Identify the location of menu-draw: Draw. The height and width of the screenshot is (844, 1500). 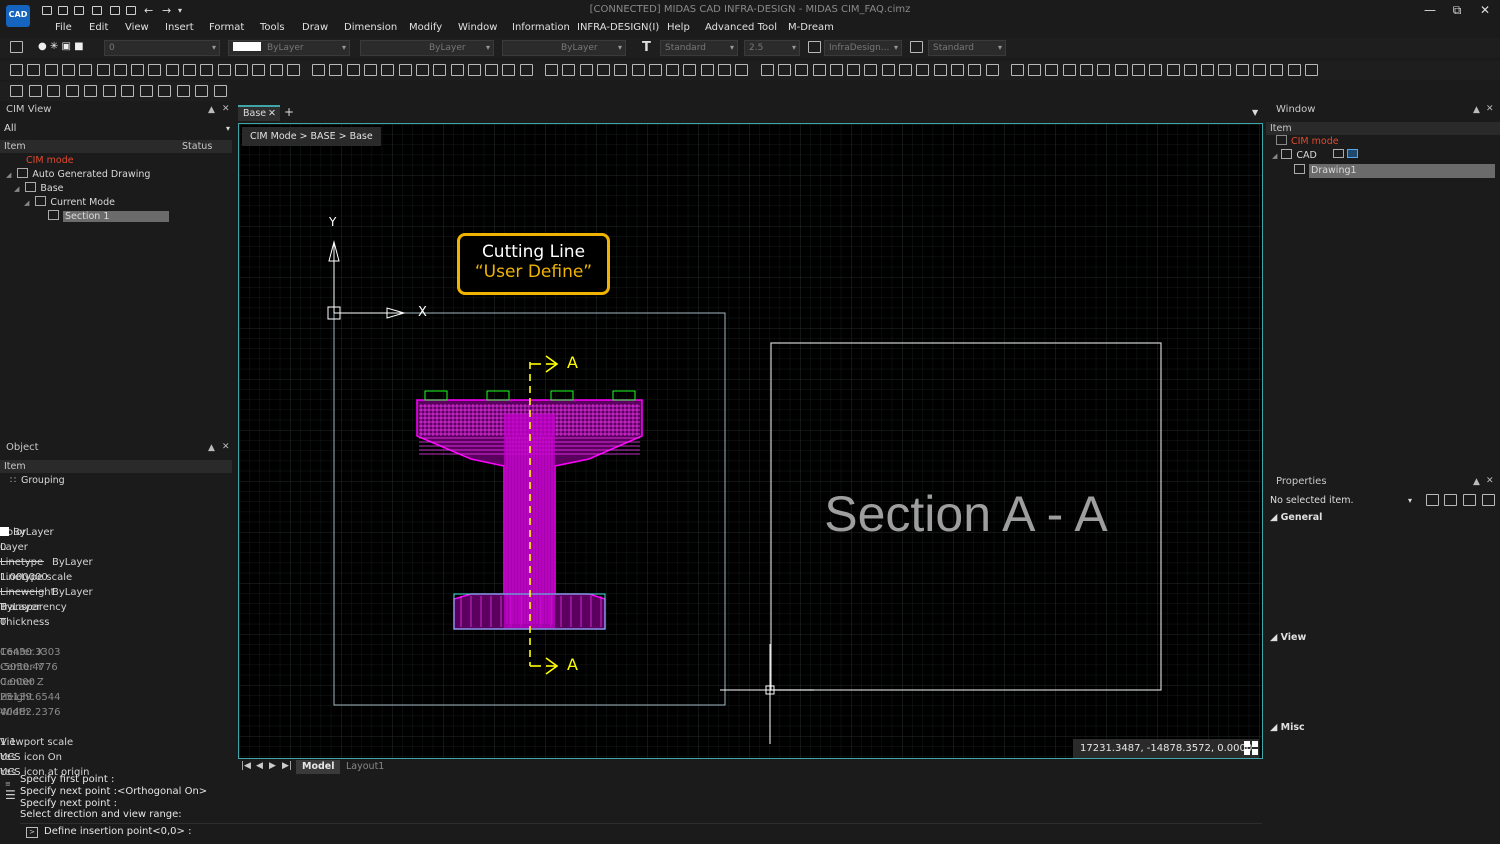
(315, 27).